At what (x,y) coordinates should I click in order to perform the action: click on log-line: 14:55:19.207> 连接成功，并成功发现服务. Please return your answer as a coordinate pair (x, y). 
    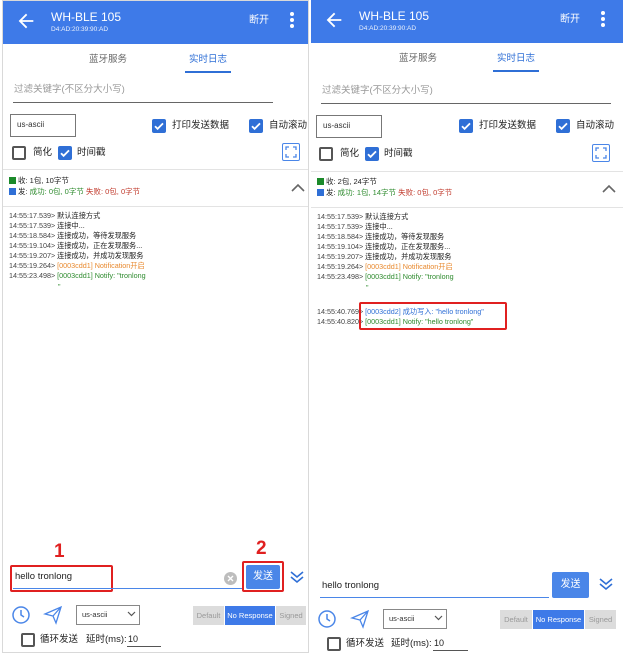
    Looking at the image, I should click on (385, 257).